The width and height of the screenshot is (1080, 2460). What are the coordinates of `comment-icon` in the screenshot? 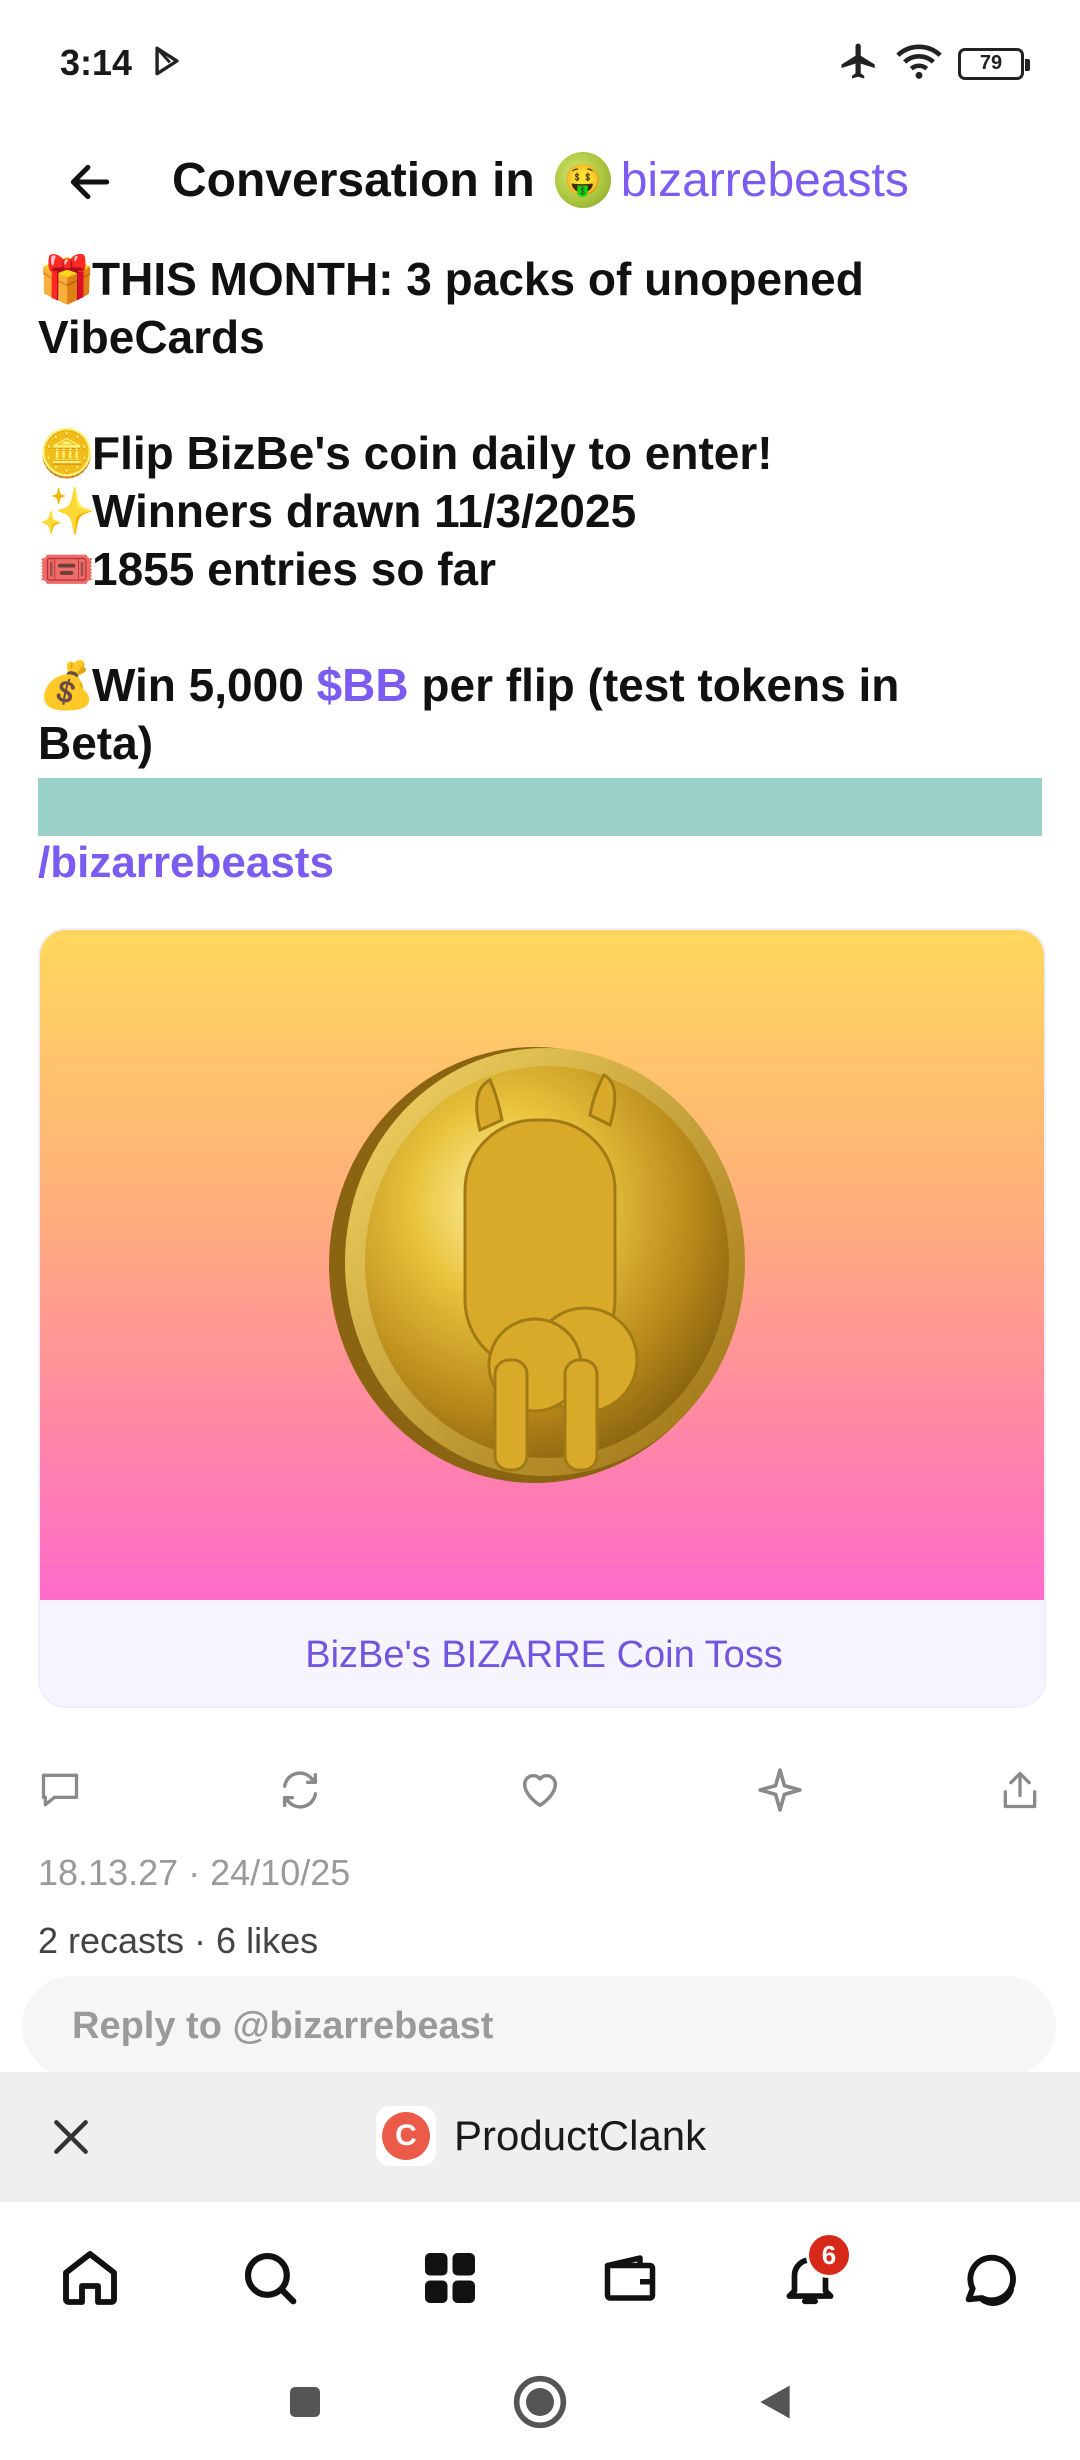 It's located at (60, 1790).